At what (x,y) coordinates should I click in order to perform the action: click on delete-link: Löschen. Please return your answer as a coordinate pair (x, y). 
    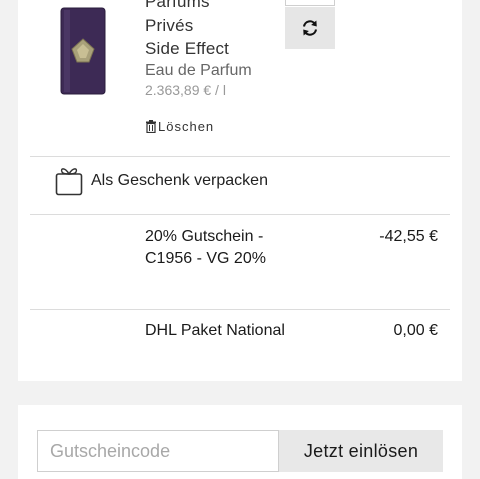
    Looking at the image, I should click on (179, 126).